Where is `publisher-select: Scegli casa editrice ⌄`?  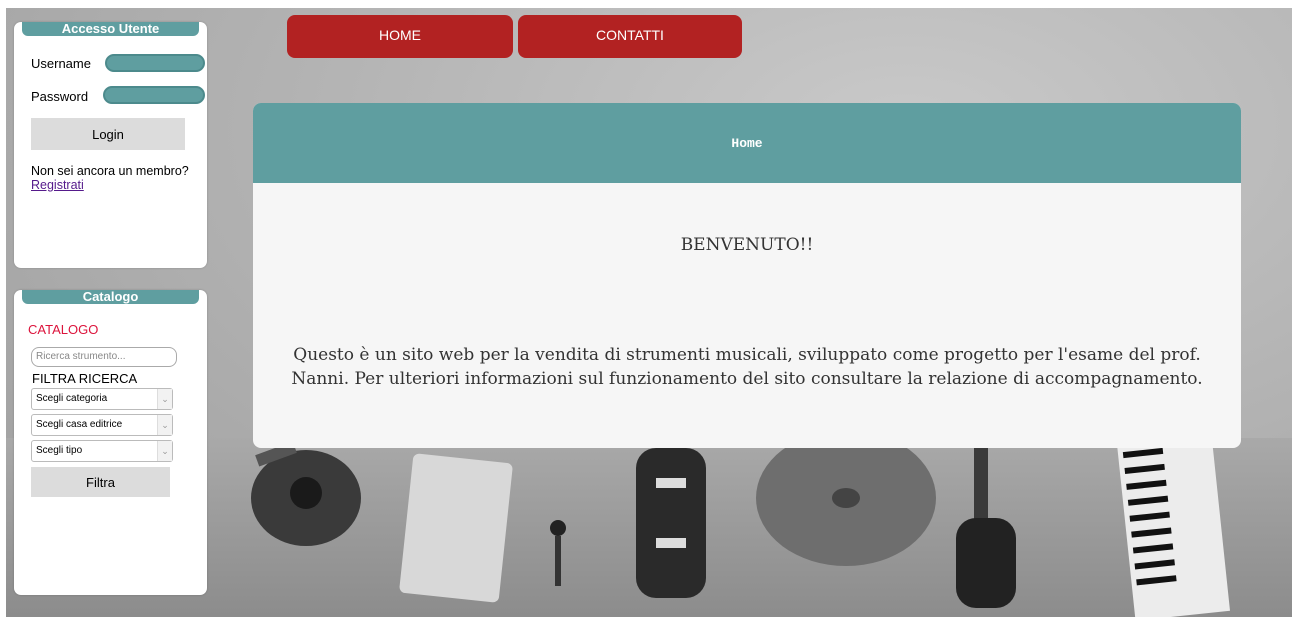
publisher-select: Scegli casa editrice ⌄ is located at coordinates (102, 425).